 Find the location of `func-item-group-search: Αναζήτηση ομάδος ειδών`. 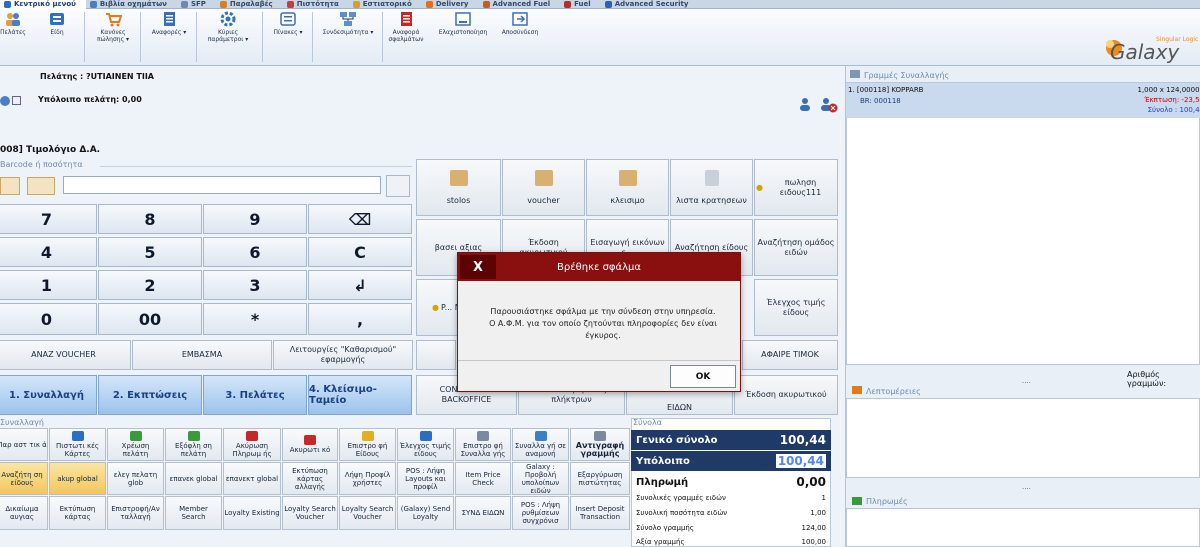

func-item-group-search: Αναζήτηση ομάδος ειδών is located at coordinates (796, 247).